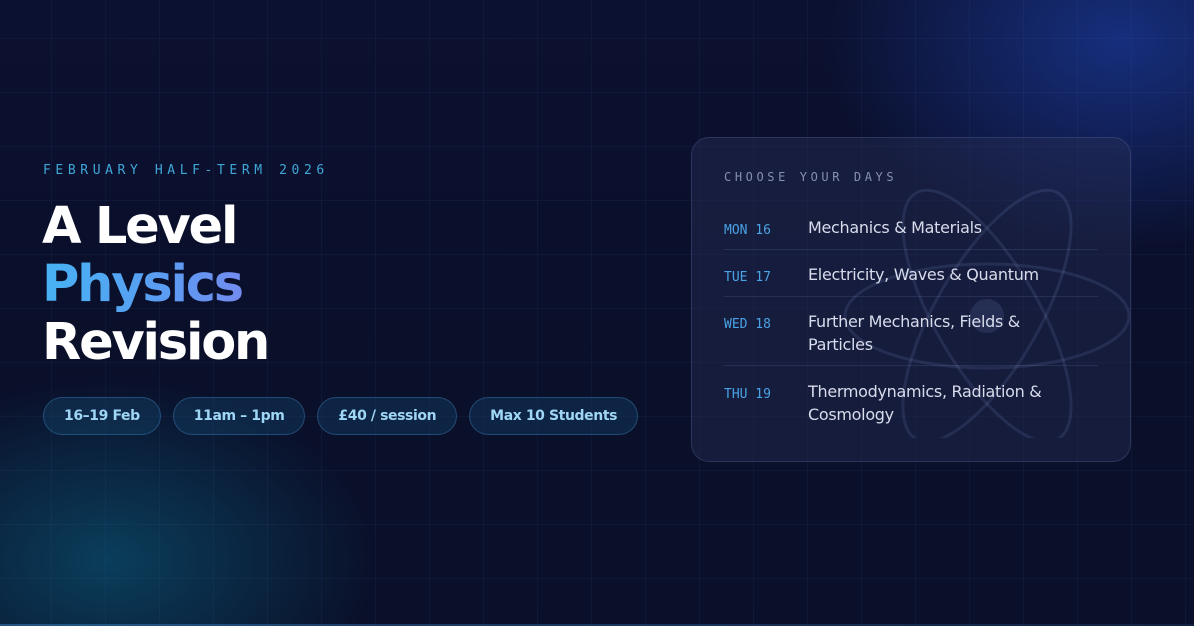 The image size is (1194, 626). I want to click on chip-capacity: Max 10 Students, so click(554, 416).